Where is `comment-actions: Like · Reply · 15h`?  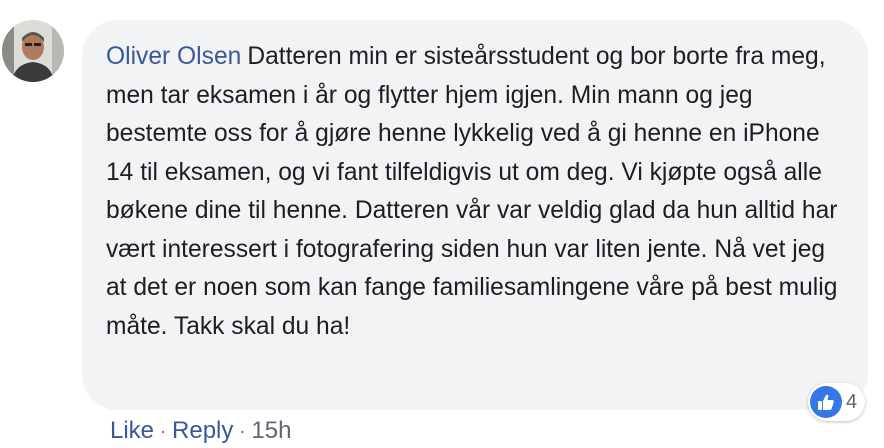 comment-actions: Like · Reply · 15h is located at coordinates (200, 431).